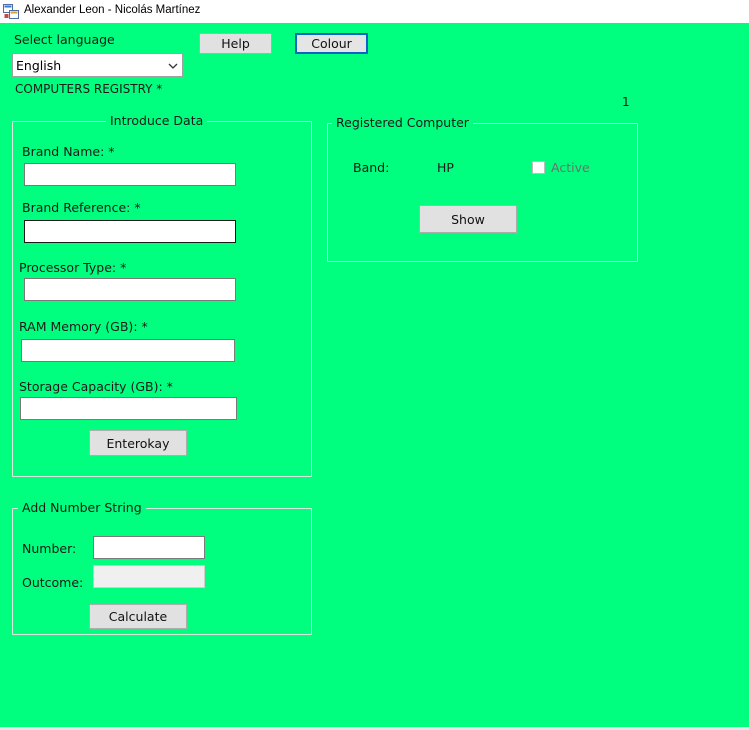 Image resolution: width=749 pixels, height=730 pixels. What do you see at coordinates (130, 231) in the screenshot?
I see `brand-reference-input` at bounding box center [130, 231].